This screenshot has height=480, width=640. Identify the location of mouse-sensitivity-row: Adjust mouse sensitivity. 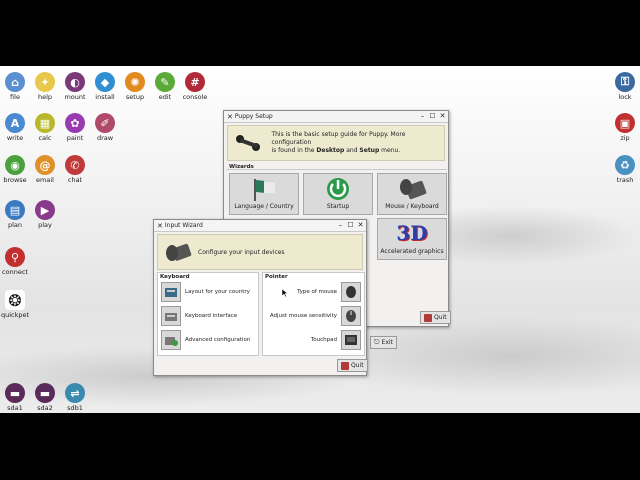
(315, 316).